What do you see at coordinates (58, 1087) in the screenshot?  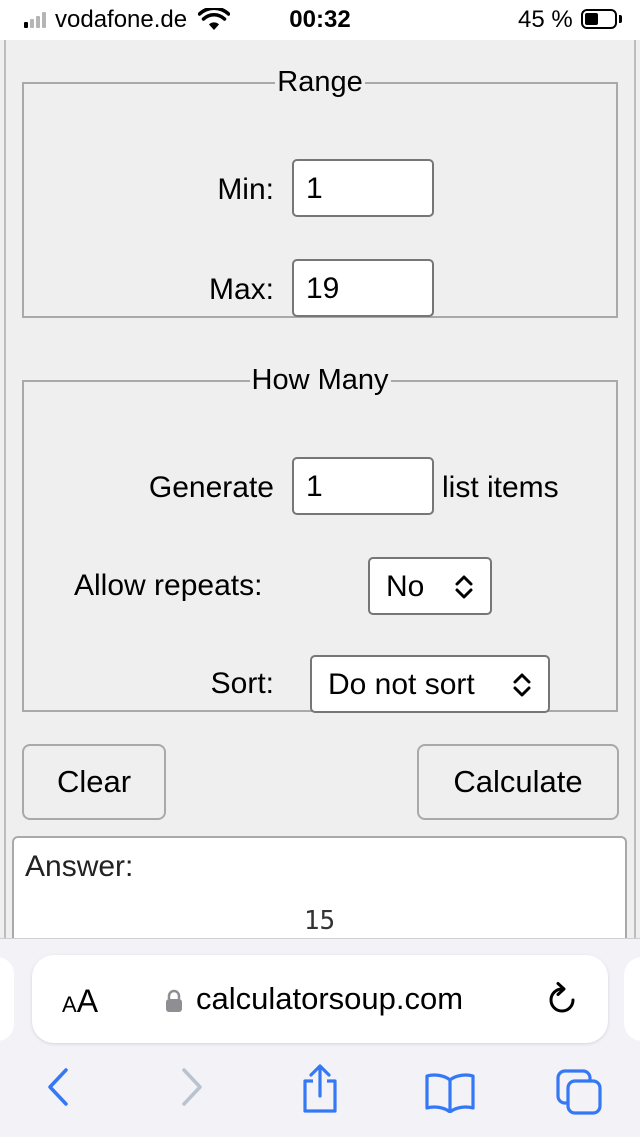 I see `back-icon` at bounding box center [58, 1087].